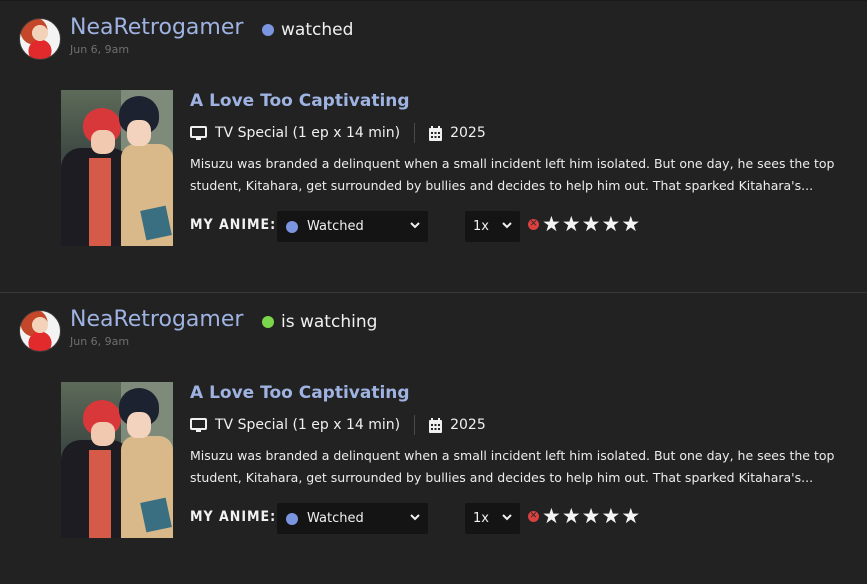 The width and height of the screenshot is (867, 584). I want to click on status-text: watched, so click(317, 30).